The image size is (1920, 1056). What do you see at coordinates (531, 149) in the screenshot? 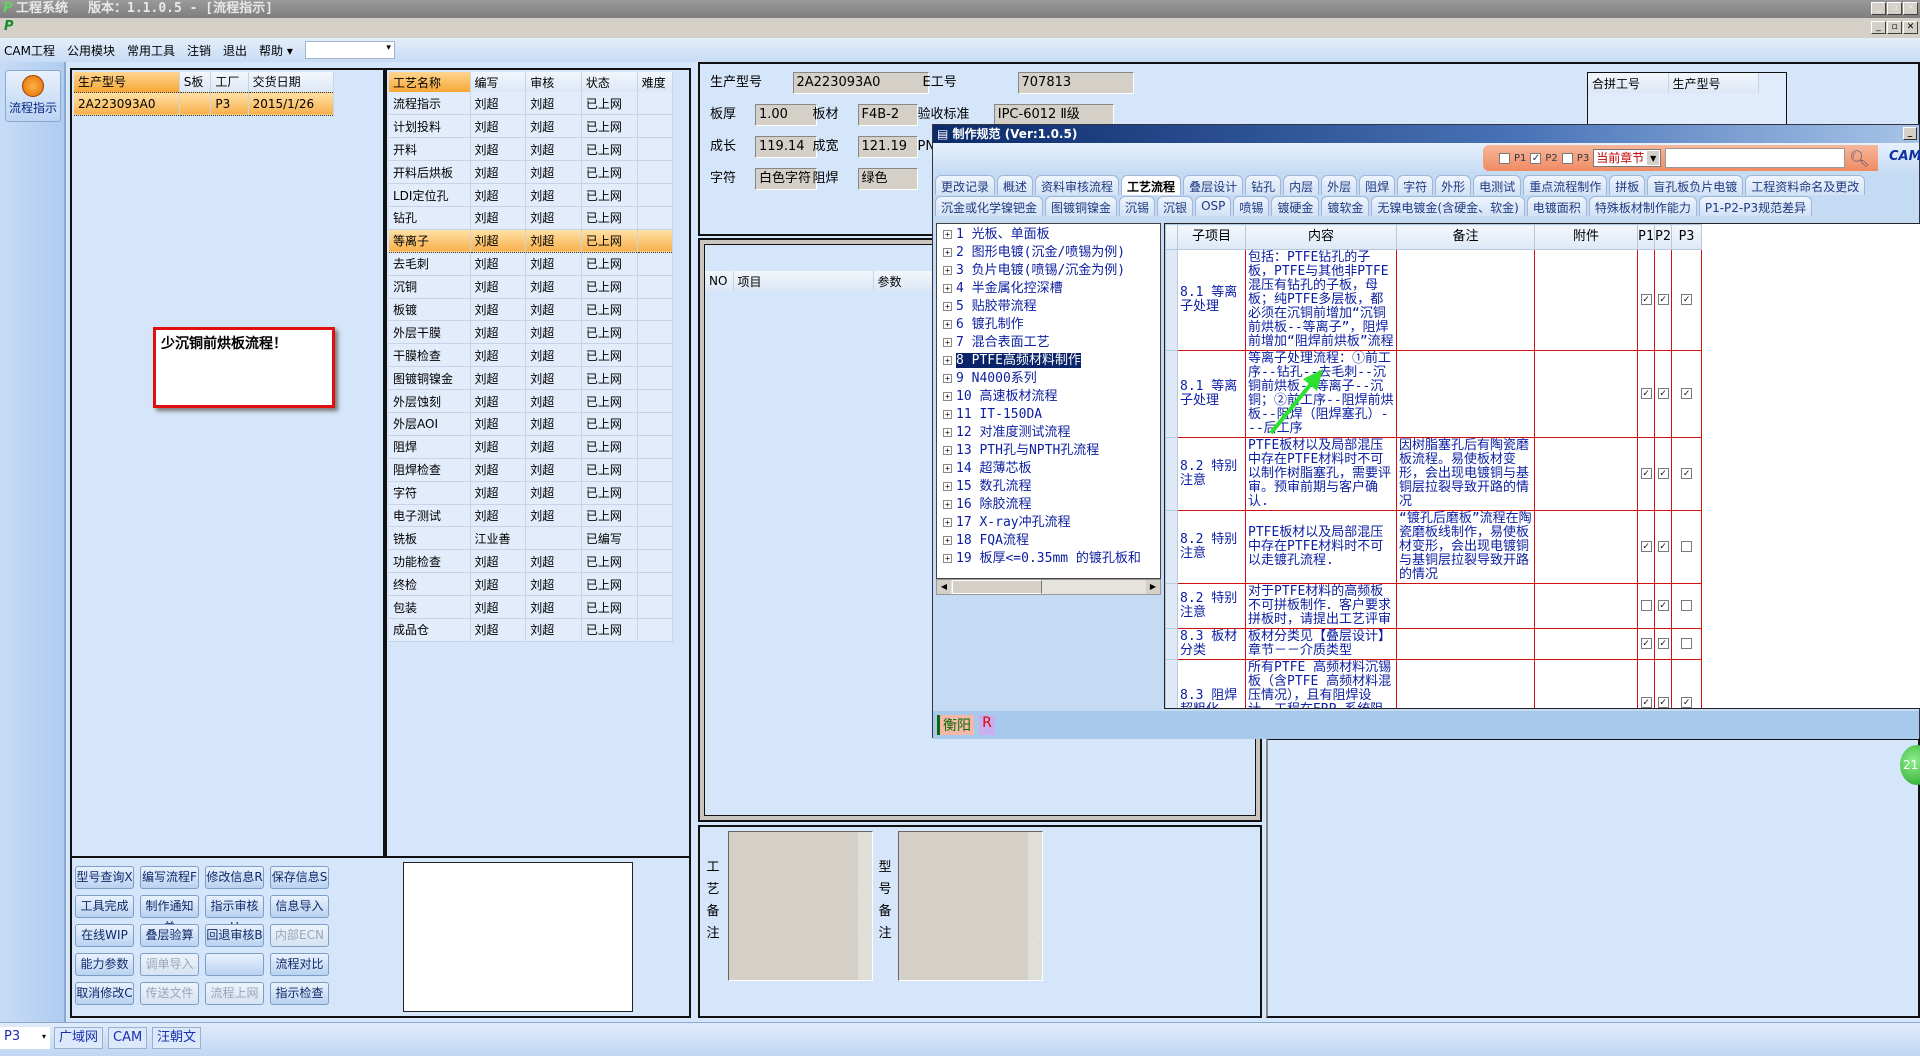
I see `process-row: 开料 刘超 刘超 已上网` at bounding box center [531, 149].